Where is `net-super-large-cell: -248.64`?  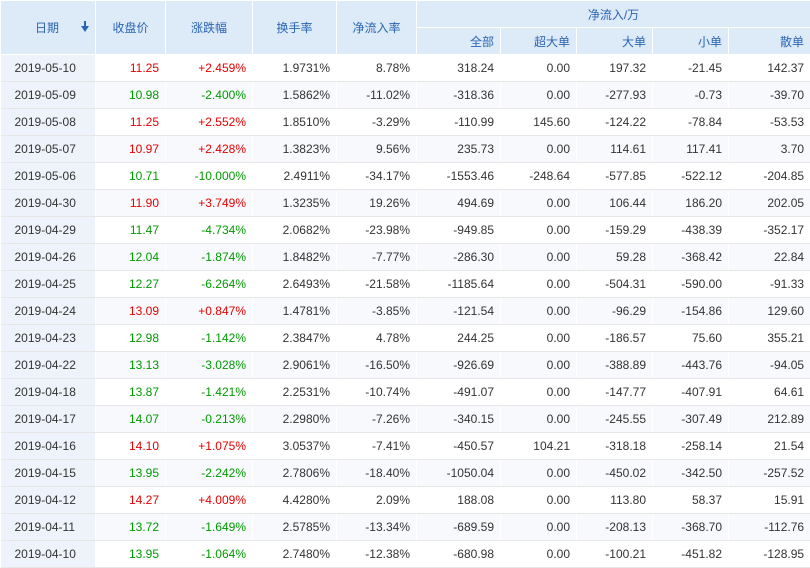 net-super-large-cell: -248.64 is located at coordinates (539, 176).